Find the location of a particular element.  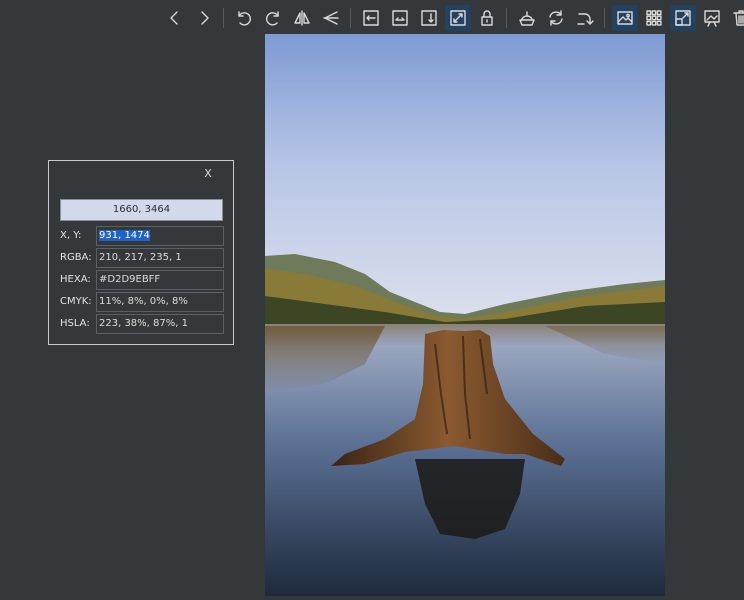

trash-icon is located at coordinates (738, 18).